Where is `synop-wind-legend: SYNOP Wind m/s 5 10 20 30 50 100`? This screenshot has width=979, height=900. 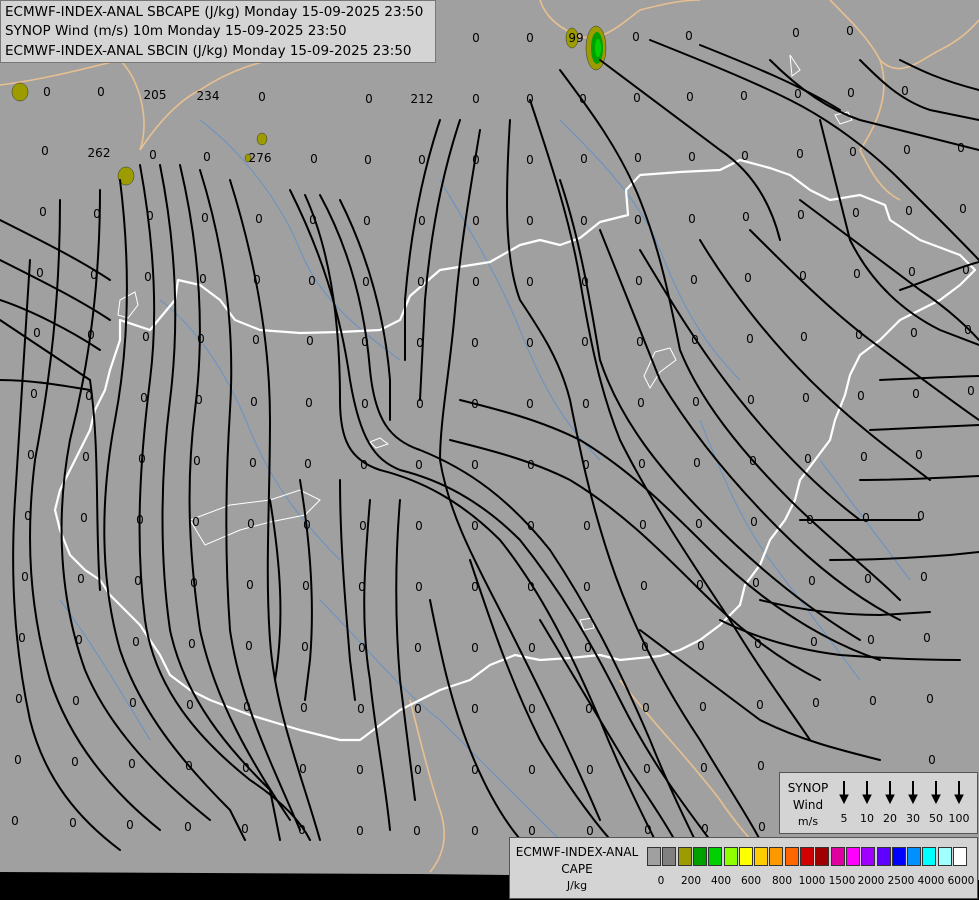 synop-wind-legend: SYNOP Wind m/s 5 10 20 30 50 100 is located at coordinates (878, 803).